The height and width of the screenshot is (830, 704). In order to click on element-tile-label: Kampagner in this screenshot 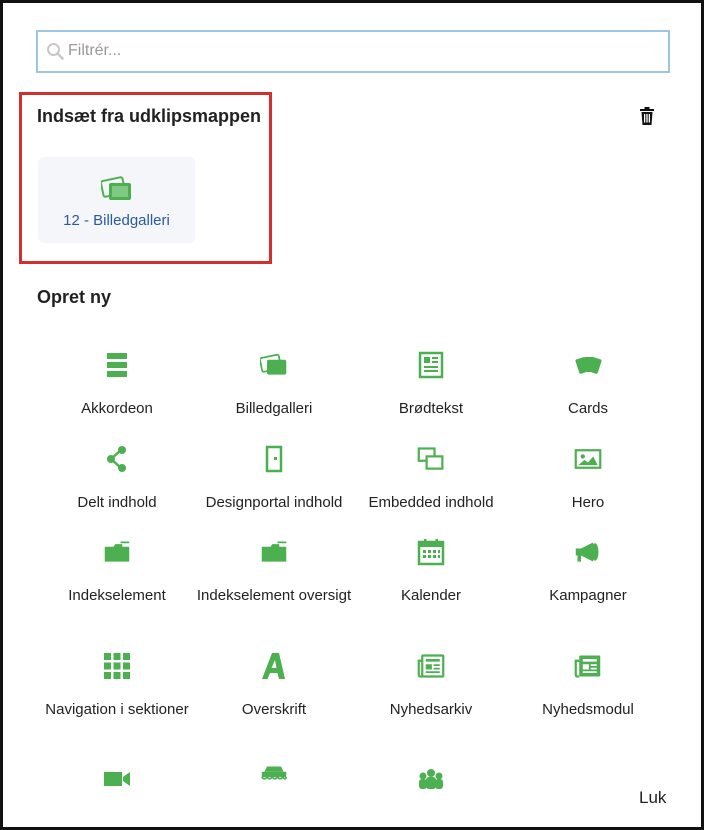, I will do `click(588, 595)`.